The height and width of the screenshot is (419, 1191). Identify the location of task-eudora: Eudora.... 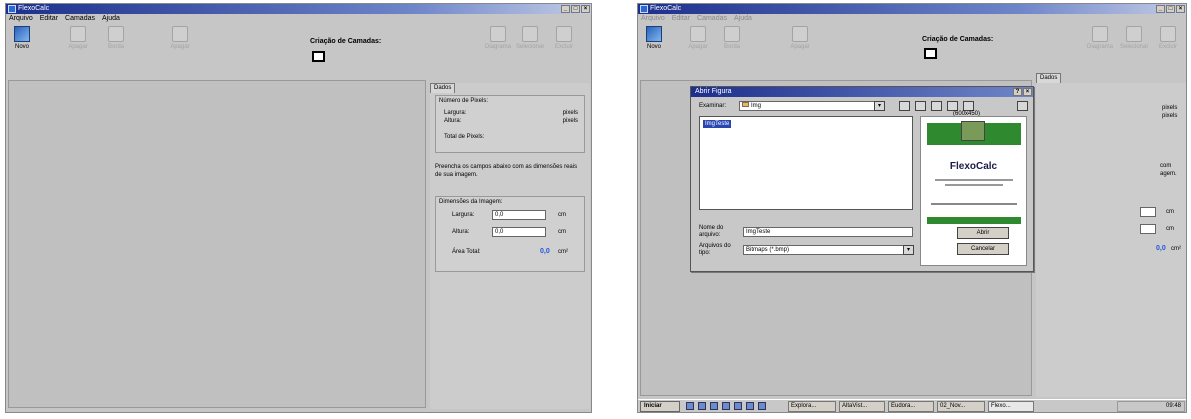
(911, 406).